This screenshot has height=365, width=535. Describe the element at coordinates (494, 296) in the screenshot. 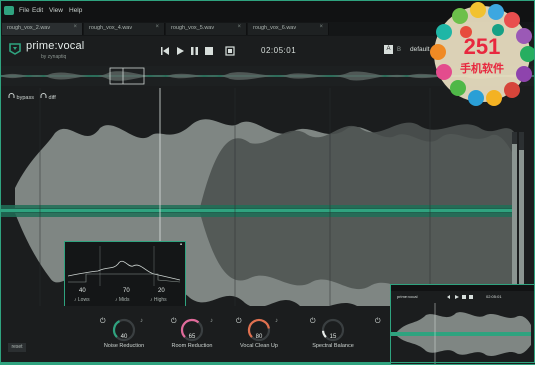

I see `thumbnail-time: 02:05:01` at that location.